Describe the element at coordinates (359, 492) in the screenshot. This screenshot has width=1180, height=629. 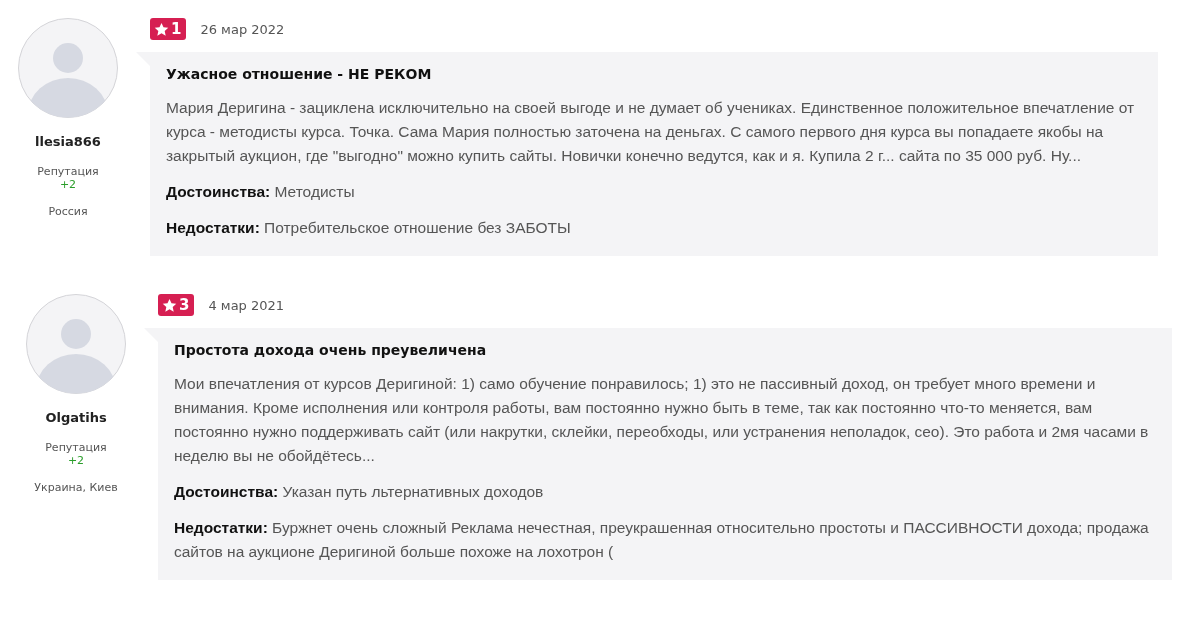
I see `review-pros: Достоинства: Указан путь льтернативных доходов` at that location.